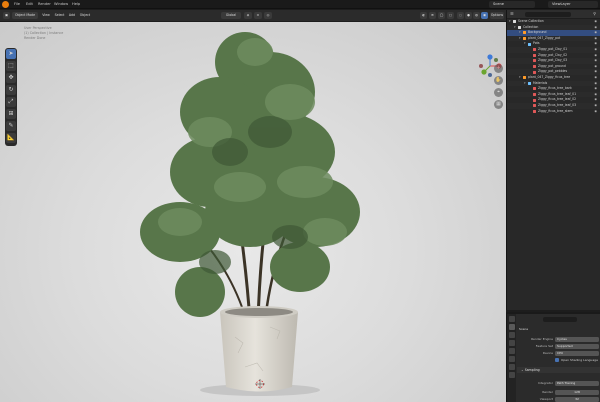 The height and width of the screenshot is (402, 600). I want to click on tool-shelf: ➤ ⬚ ✥ ↻ ⤢ ⊞ ✎ 📐, so click(11, 97).